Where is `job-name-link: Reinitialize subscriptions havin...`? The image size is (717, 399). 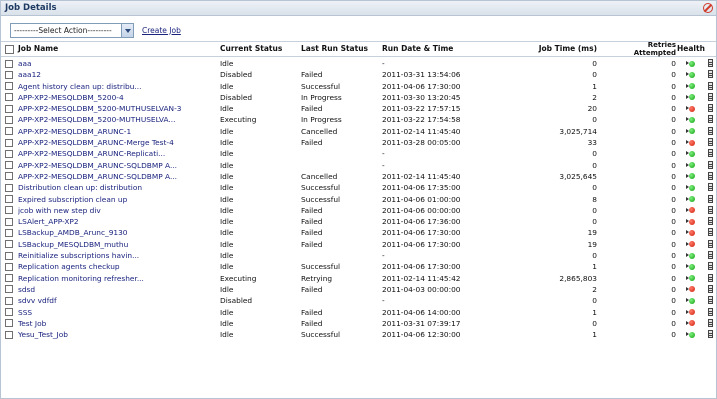
job-name-link: Reinitialize subscriptions havin... is located at coordinates (117, 255).